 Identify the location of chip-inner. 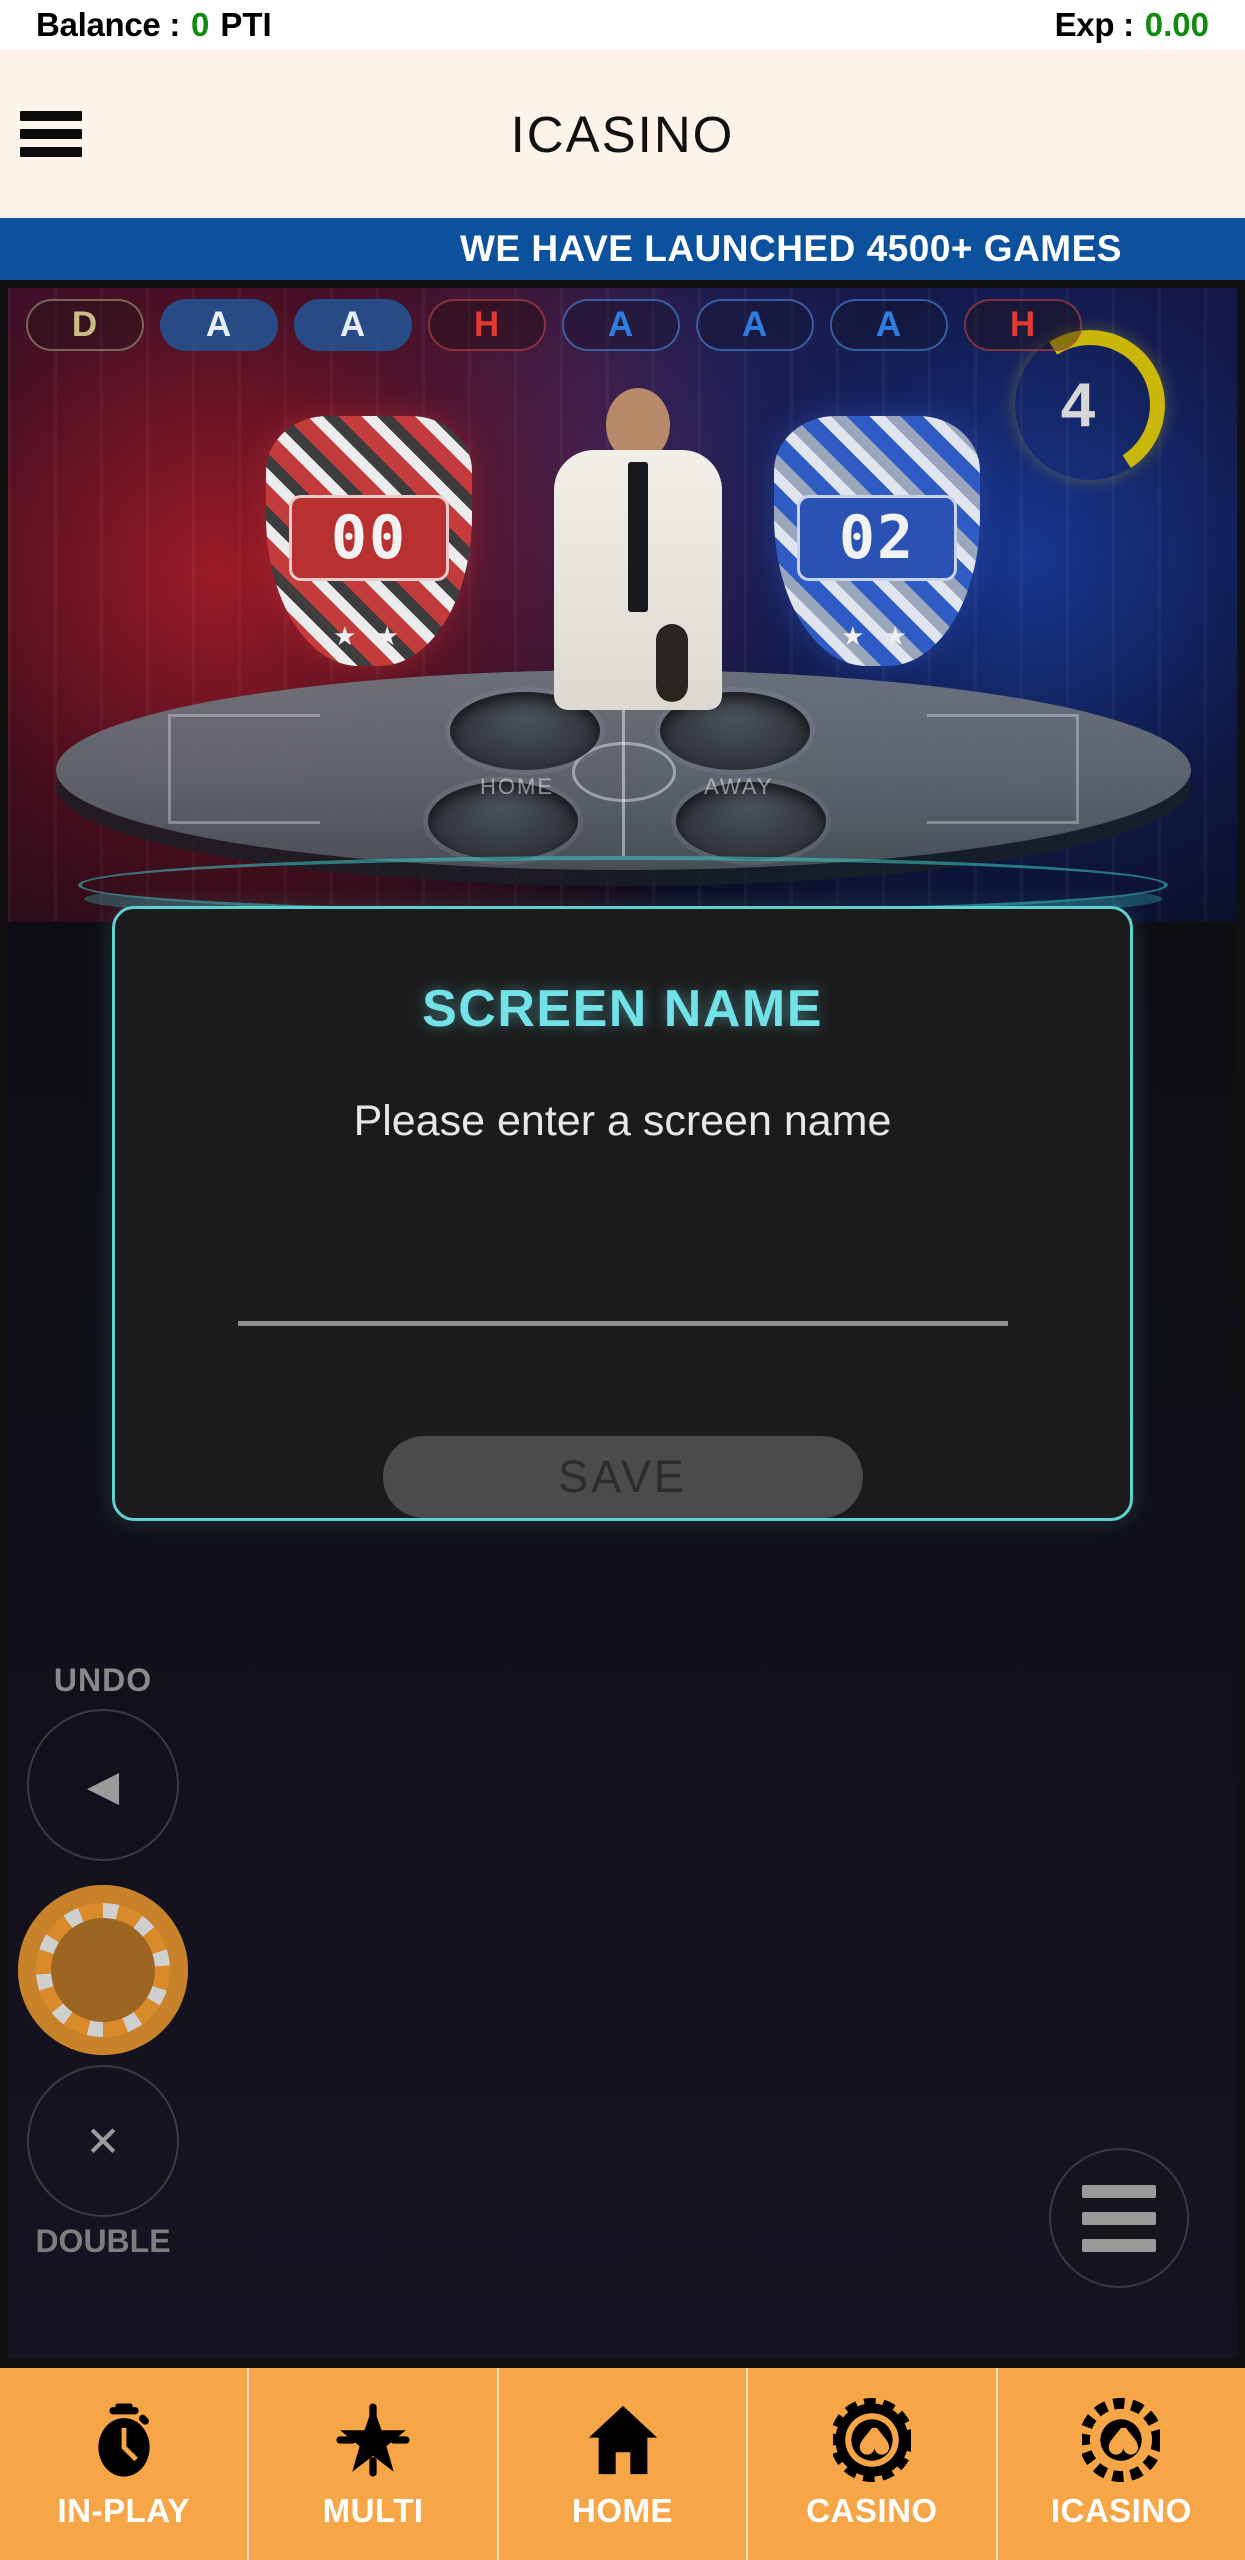
(103, 1970).